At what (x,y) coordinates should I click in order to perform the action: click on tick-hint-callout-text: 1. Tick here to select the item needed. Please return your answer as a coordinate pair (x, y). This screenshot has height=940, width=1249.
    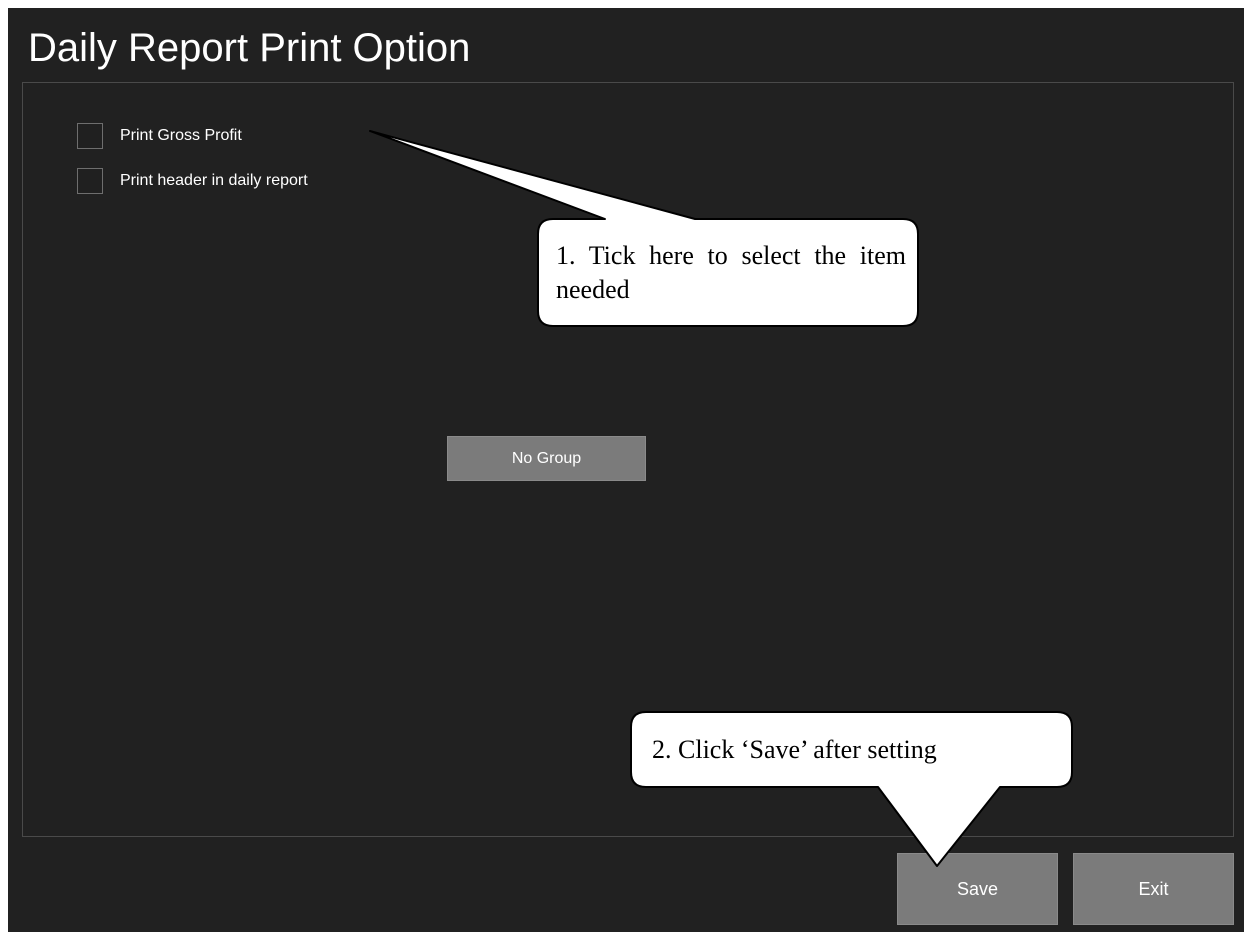
    Looking at the image, I should click on (731, 272).